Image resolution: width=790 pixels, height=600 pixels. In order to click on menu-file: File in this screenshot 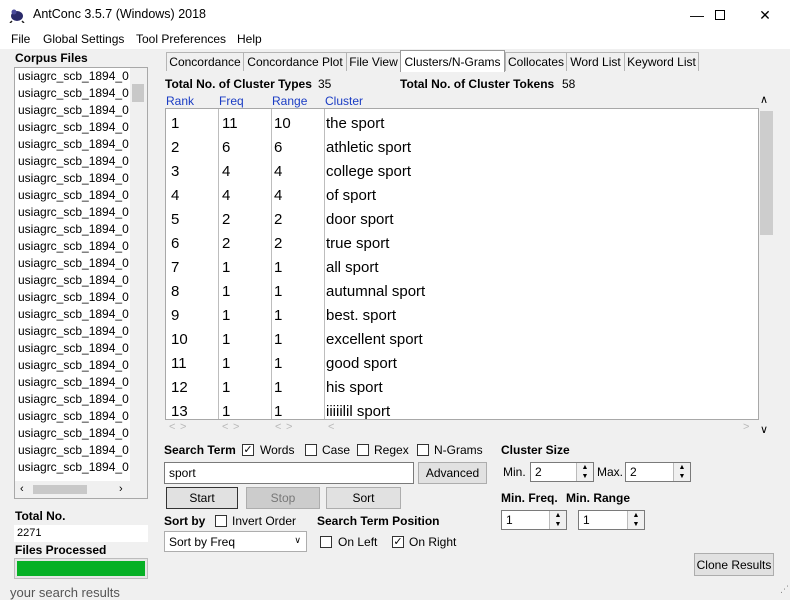, I will do `click(20, 39)`.